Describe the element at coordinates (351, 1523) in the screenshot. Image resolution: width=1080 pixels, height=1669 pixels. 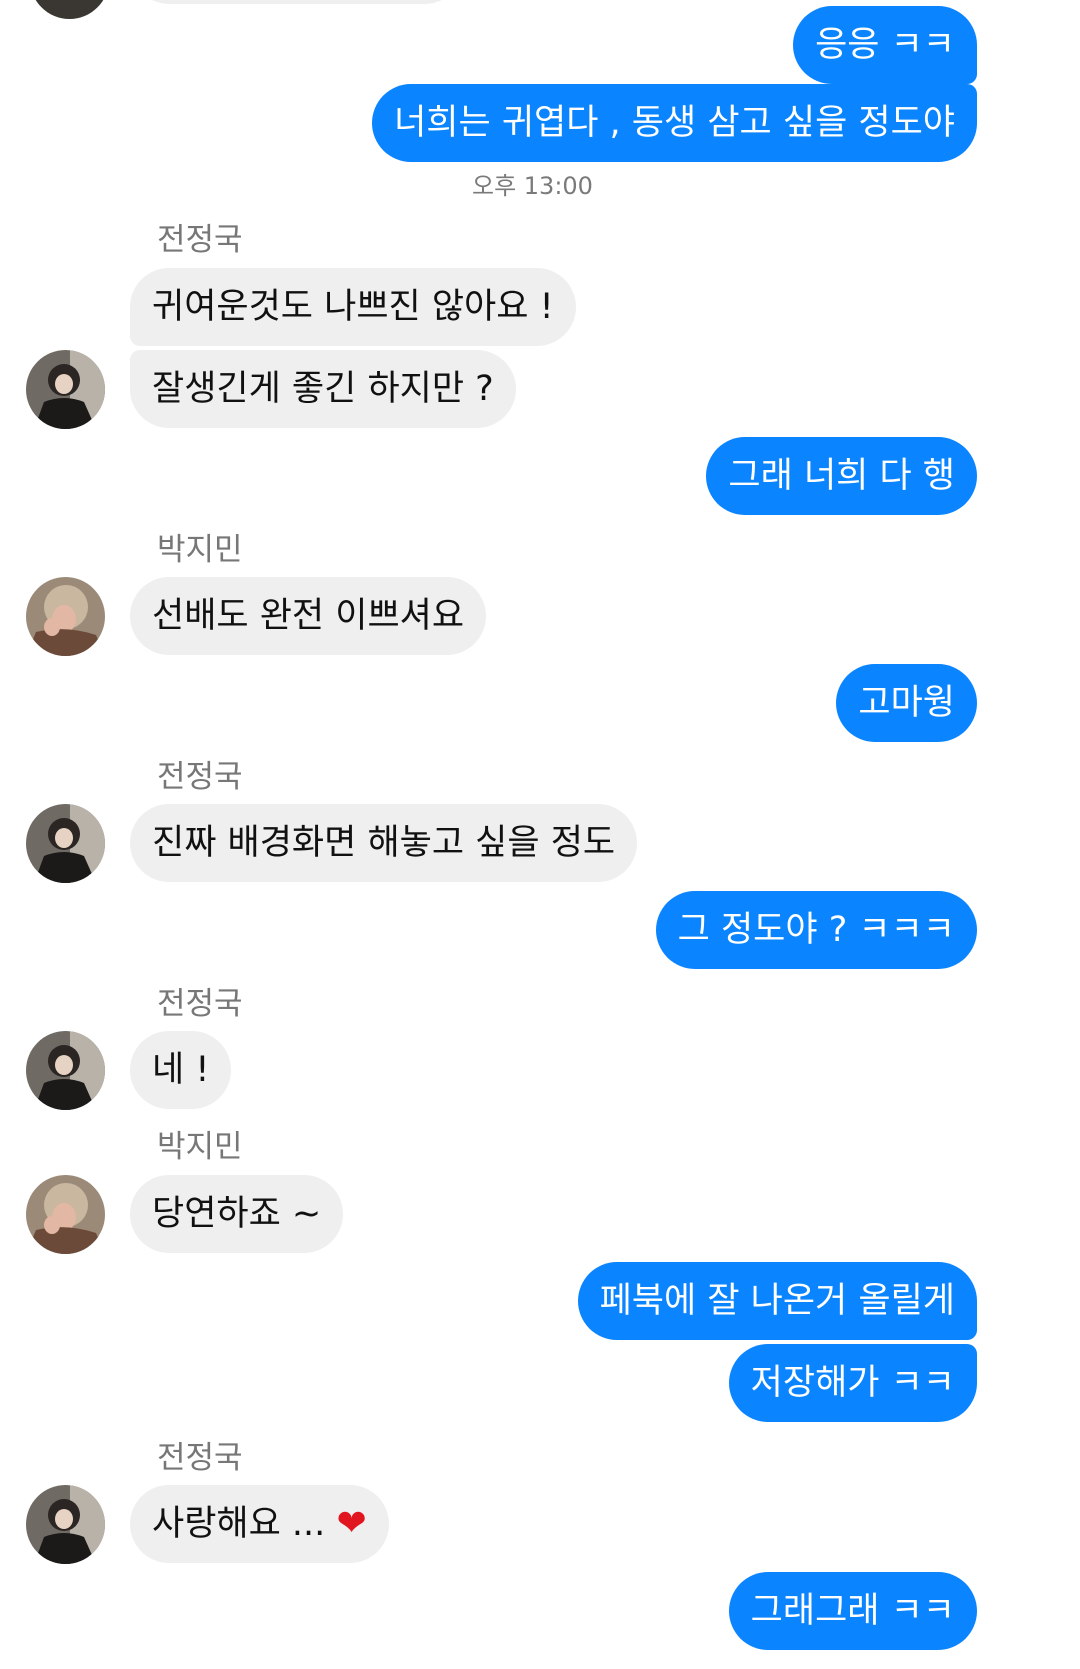
I see `heart-icon: ❤` at that location.